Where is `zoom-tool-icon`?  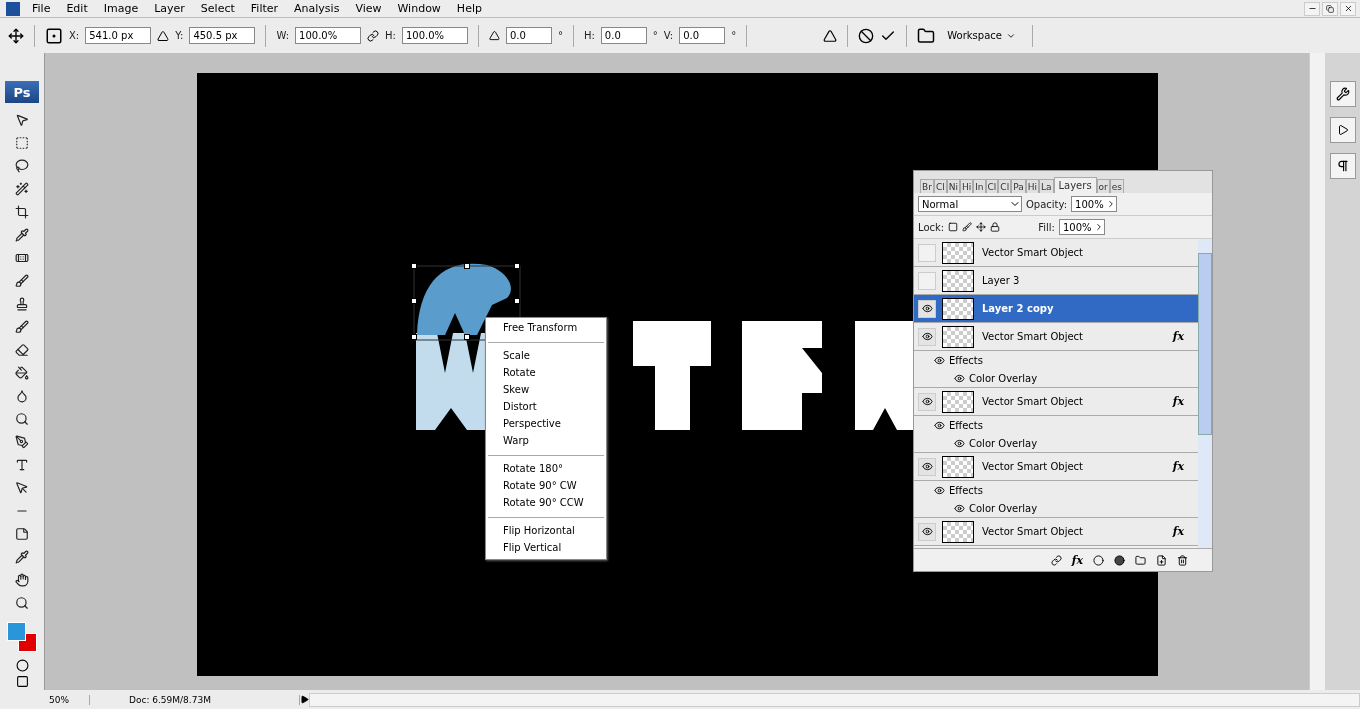
zoom-tool-icon is located at coordinates (22, 603).